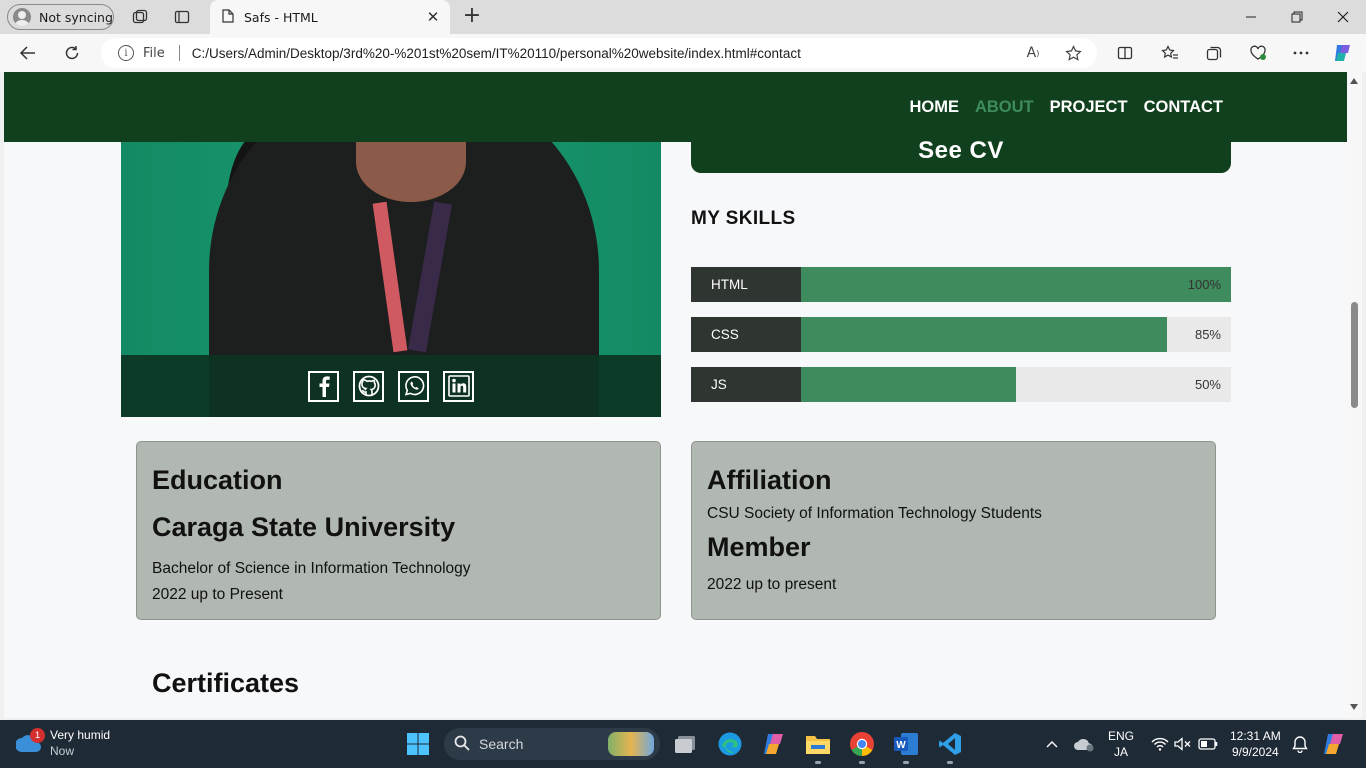 The height and width of the screenshot is (768, 1366). Describe the element at coordinates (501, 744) in the screenshot. I see `search-placeholder: Search` at that location.